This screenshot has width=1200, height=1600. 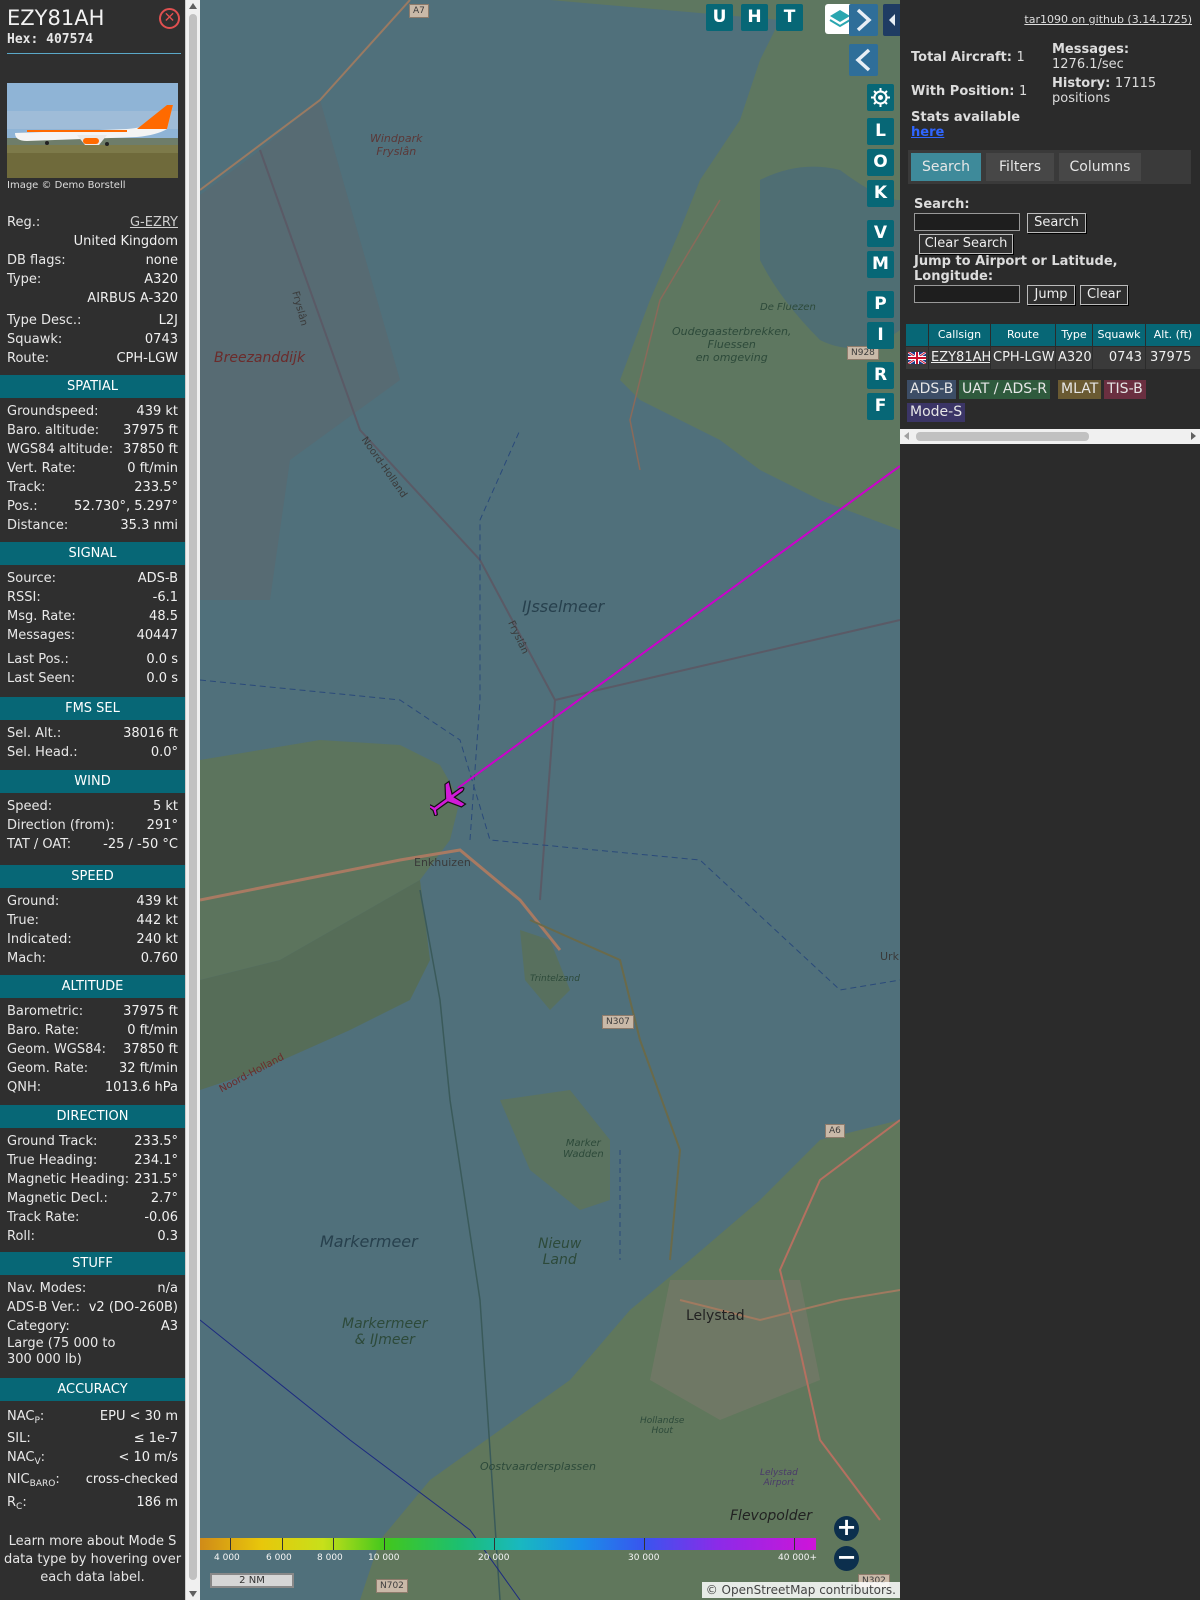 I want to click on settings-button, so click(x=880, y=97).